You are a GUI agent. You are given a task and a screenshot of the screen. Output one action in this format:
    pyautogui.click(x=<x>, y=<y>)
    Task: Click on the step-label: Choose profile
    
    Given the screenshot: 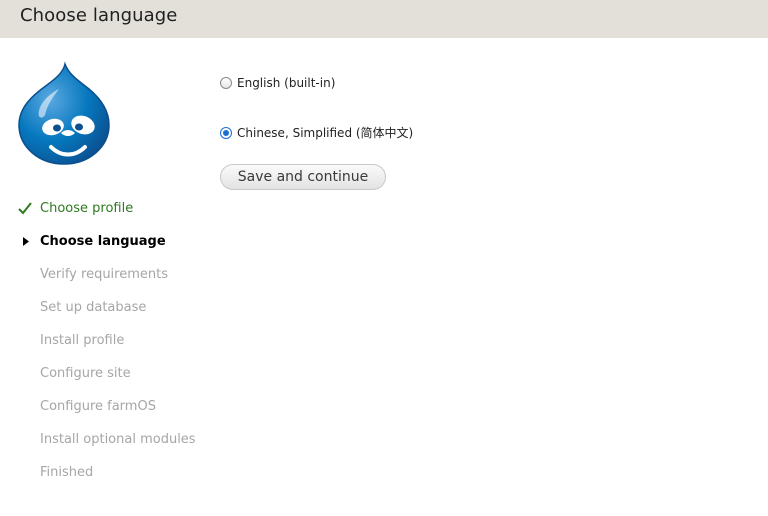 What is the action you would take?
    pyautogui.click(x=87, y=208)
    